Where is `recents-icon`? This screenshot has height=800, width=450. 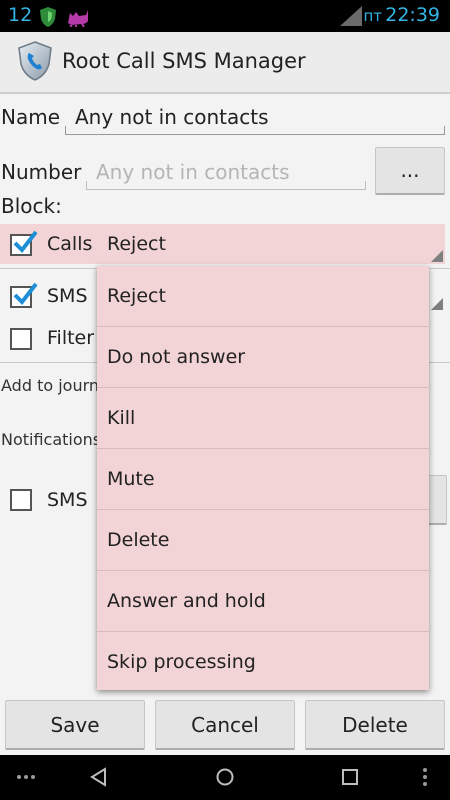 recents-icon is located at coordinates (350, 779).